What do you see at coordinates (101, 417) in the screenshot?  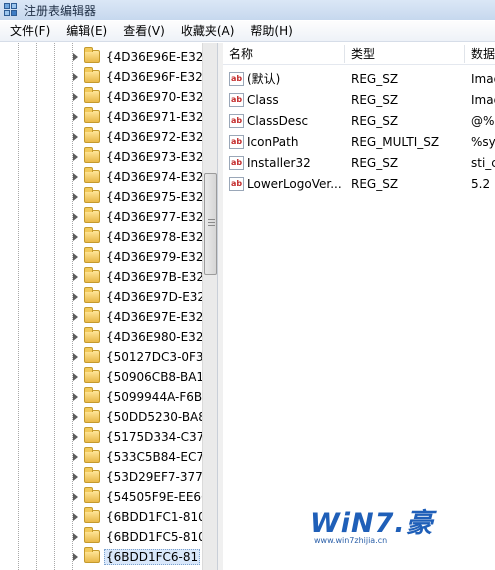 I see `tree-key-item: {50DD5230-BA8A` at bounding box center [101, 417].